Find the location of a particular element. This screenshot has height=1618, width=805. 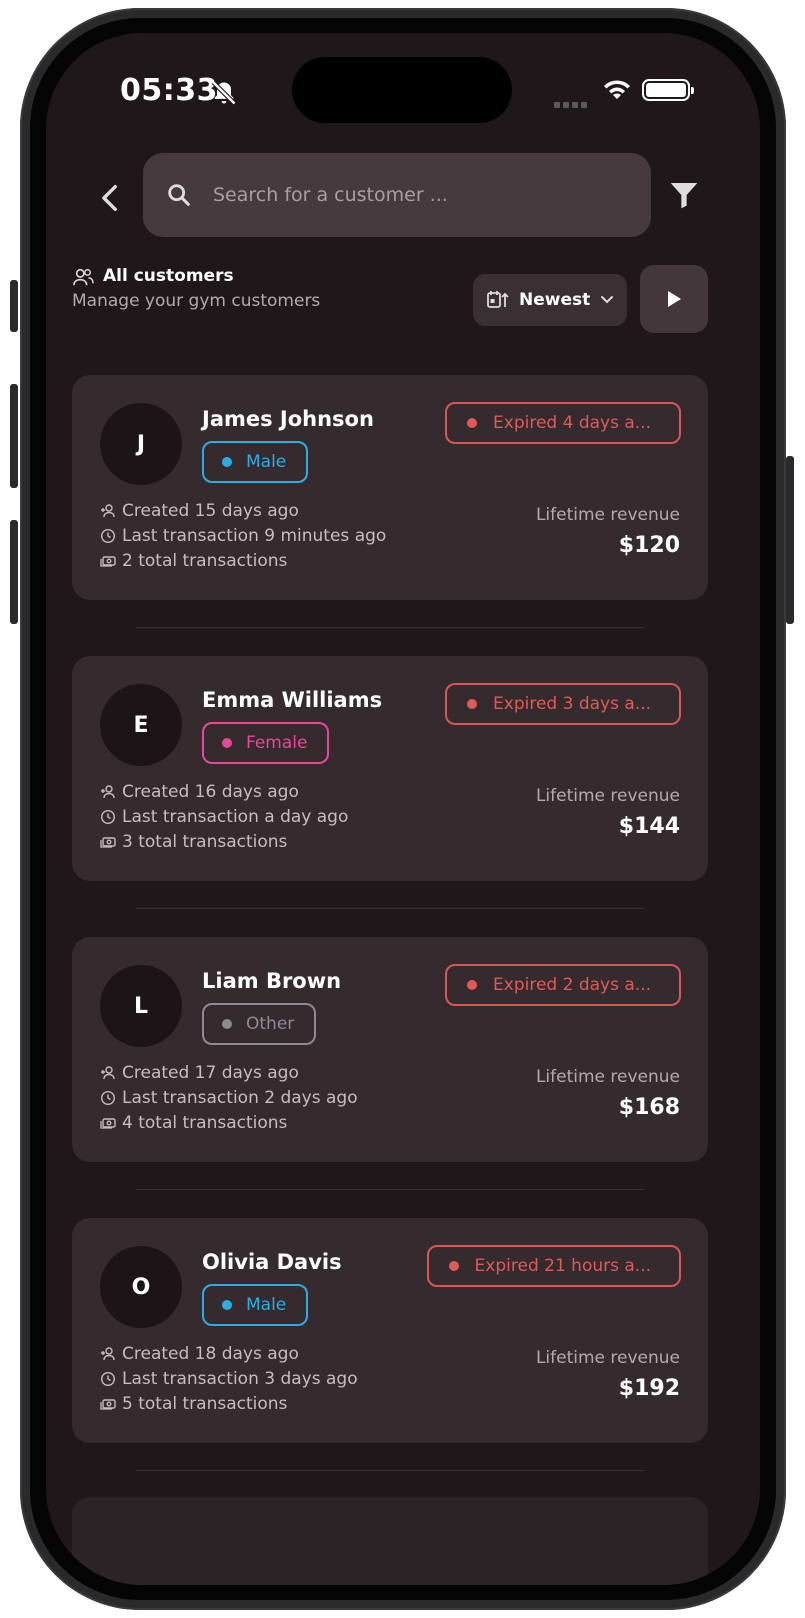

gender-badge: Female is located at coordinates (266, 743).